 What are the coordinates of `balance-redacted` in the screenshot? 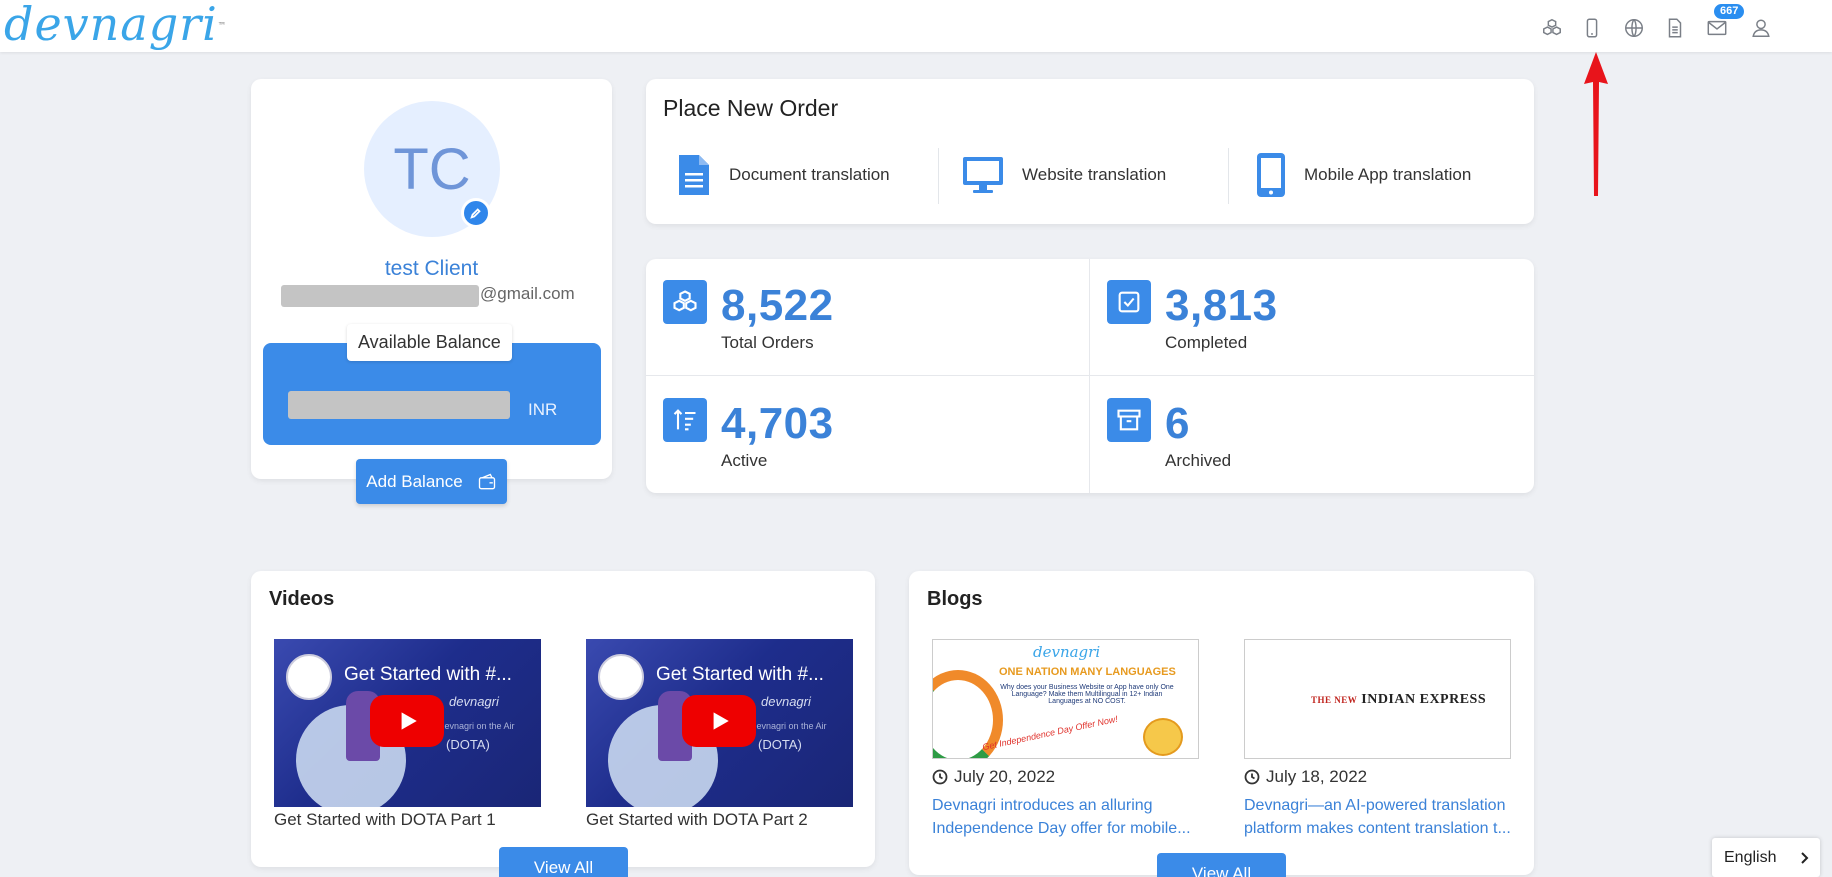 It's located at (399, 405).